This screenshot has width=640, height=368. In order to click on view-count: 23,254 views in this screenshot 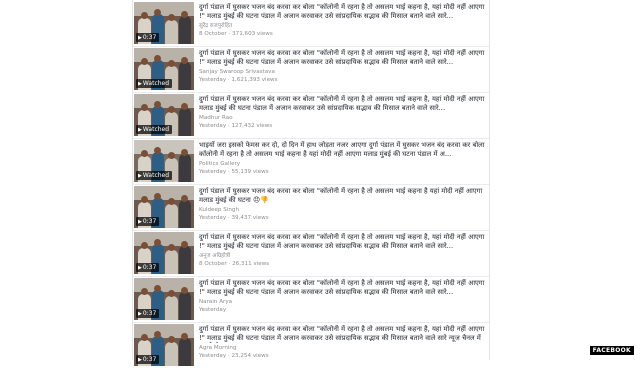, I will do `click(250, 356)`.